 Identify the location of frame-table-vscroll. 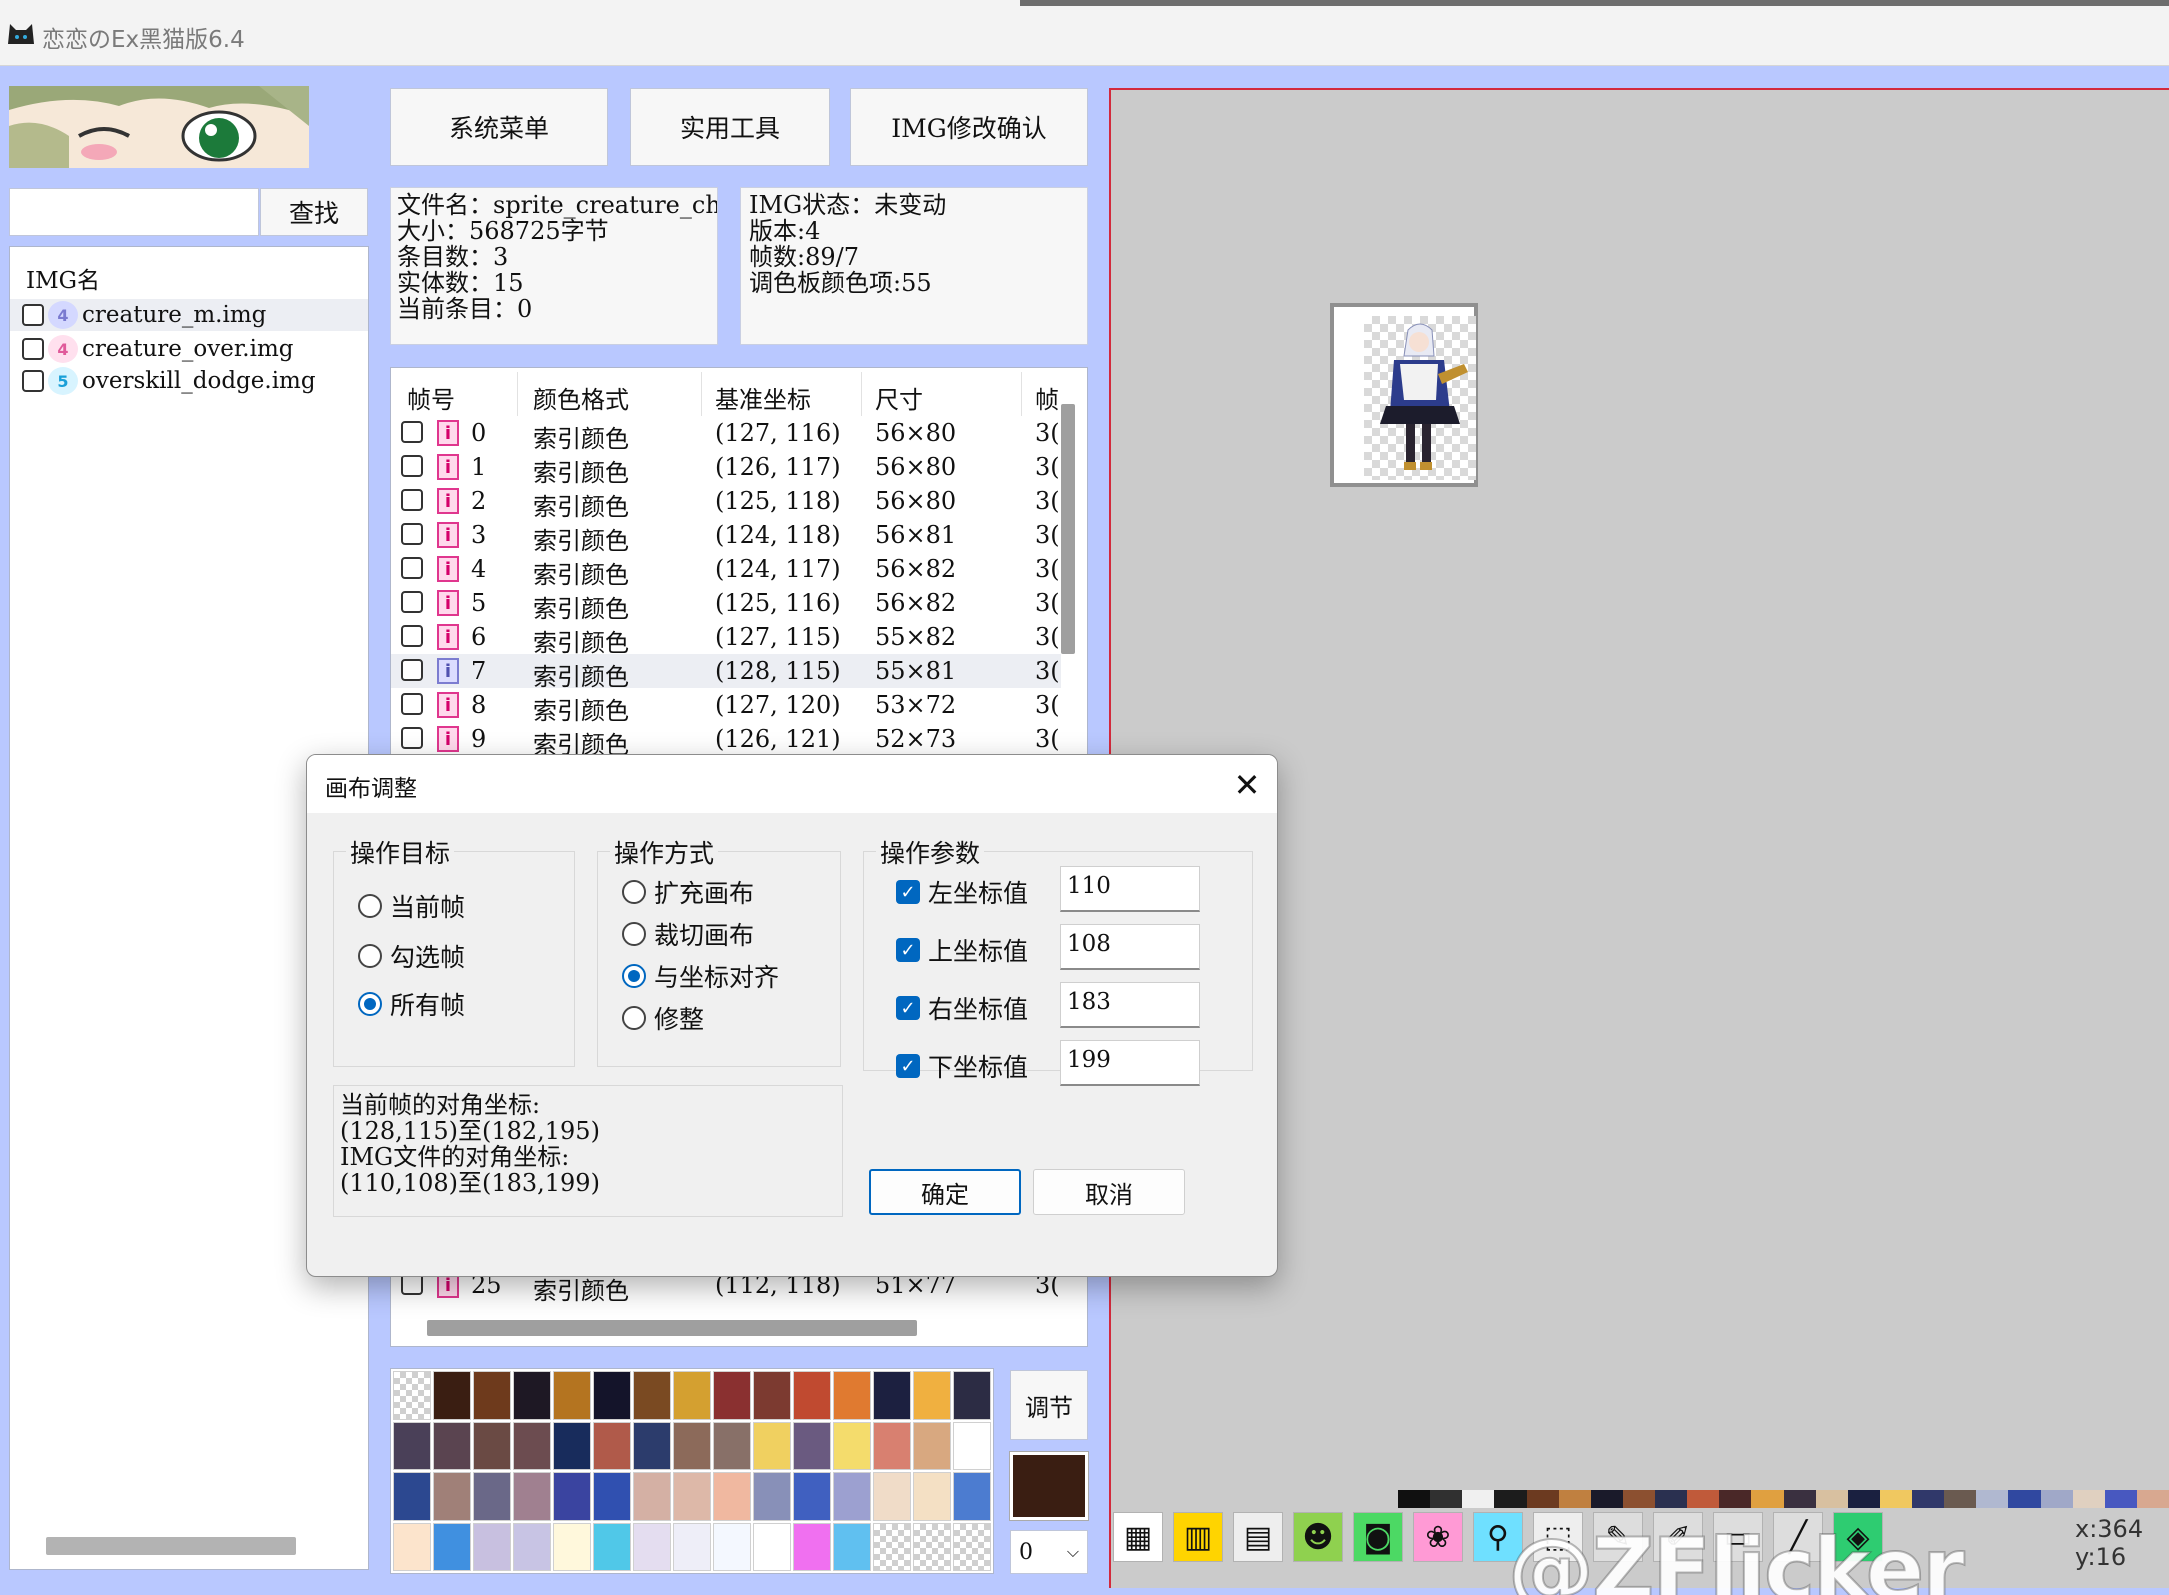
(1068, 529).